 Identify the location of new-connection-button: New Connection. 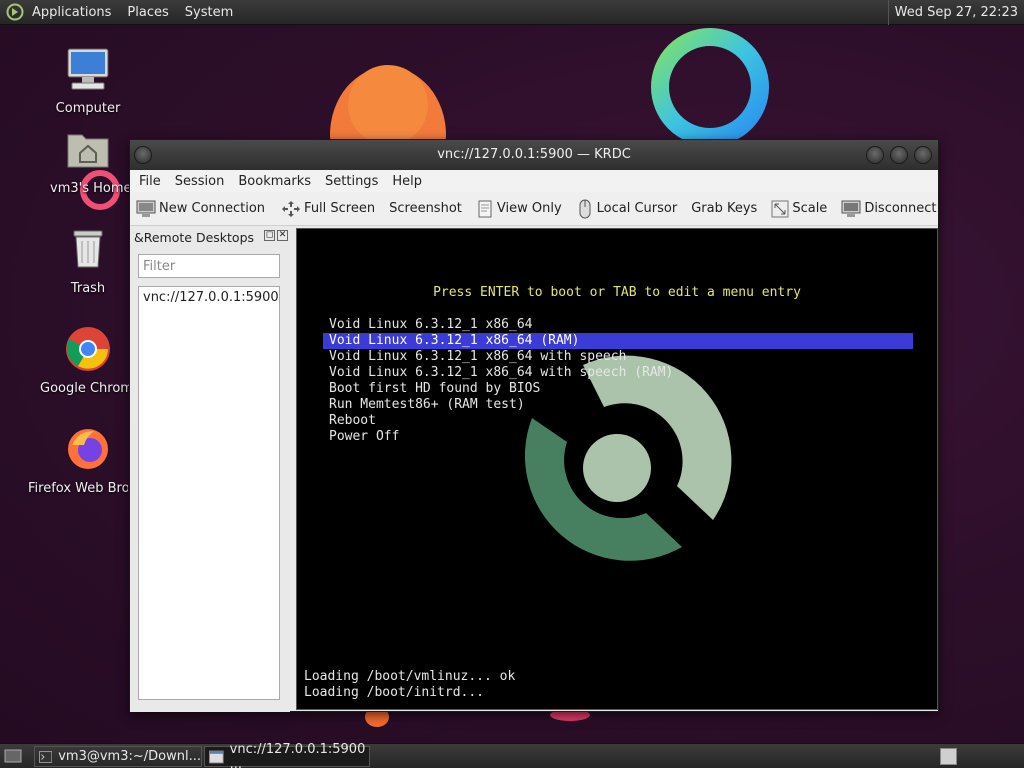
(200, 209).